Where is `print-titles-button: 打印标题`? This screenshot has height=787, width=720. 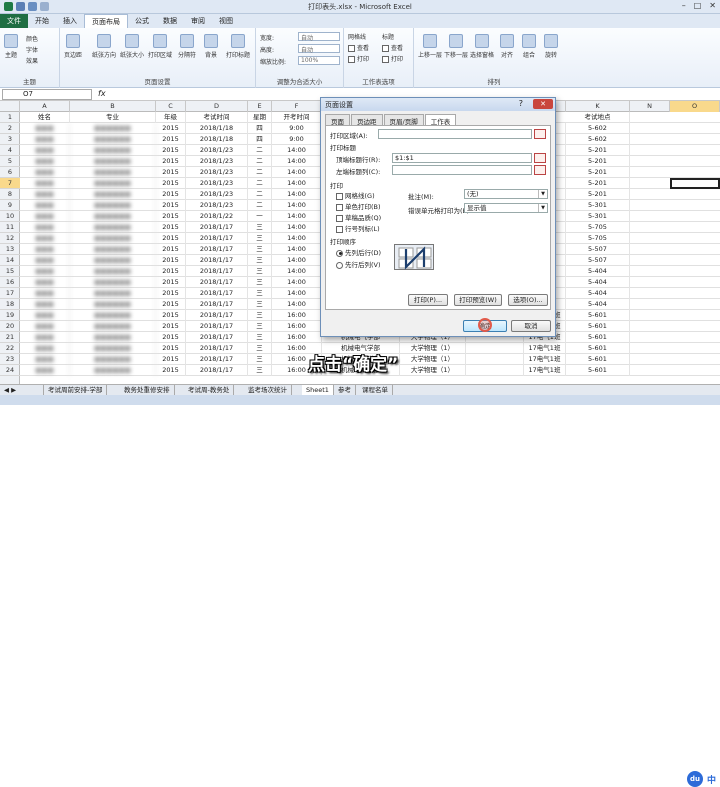 print-titles-button: 打印标题 is located at coordinates (238, 46).